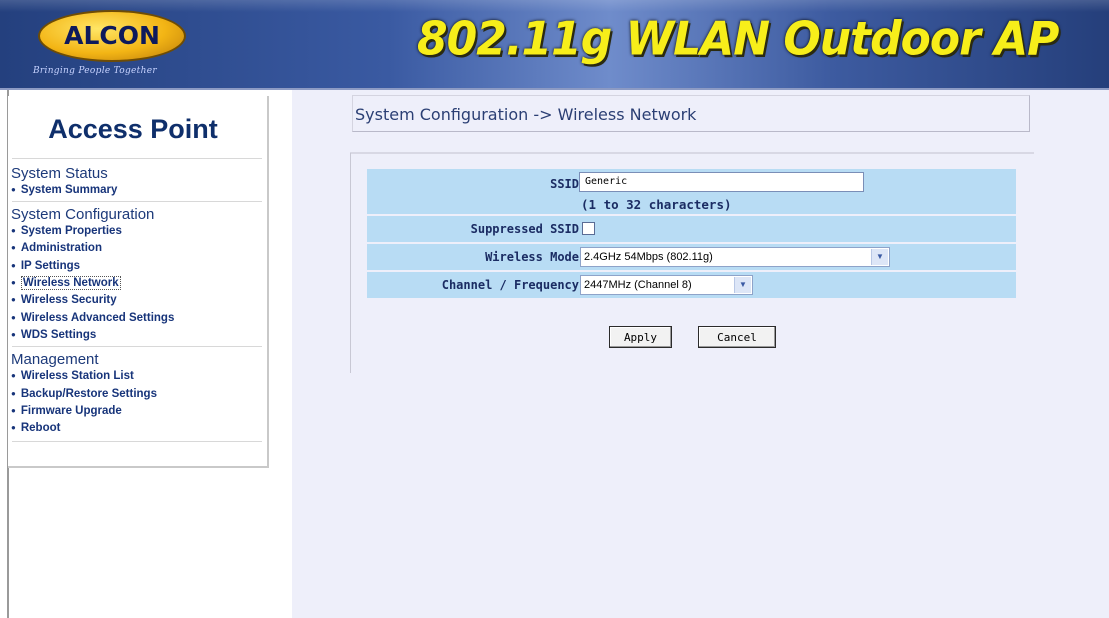  What do you see at coordinates (648, 257) in the screenshot?
I see `wireless-mode-value: 2.4GHz 54Mbps (802.11g)` at bounding box center [648, 257].